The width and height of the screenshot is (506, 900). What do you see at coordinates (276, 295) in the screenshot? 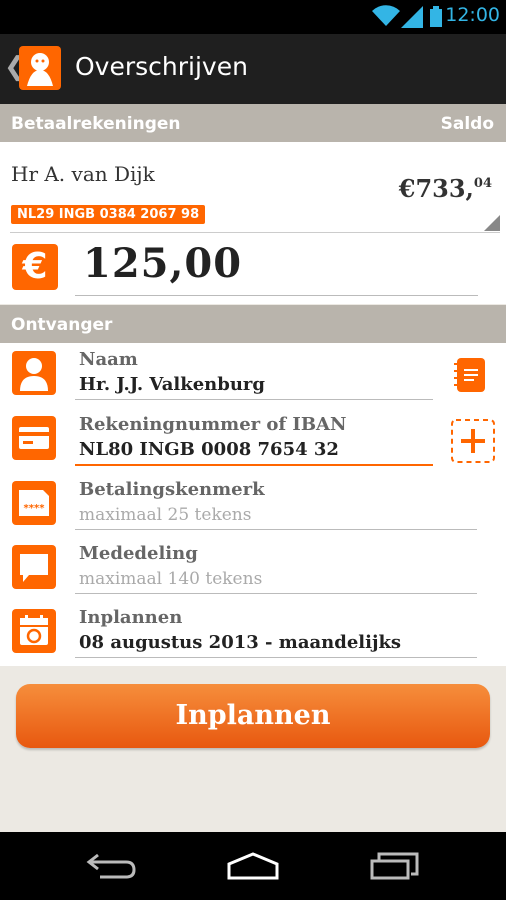
I see `amount-underline` at bounding box center [276, 295].